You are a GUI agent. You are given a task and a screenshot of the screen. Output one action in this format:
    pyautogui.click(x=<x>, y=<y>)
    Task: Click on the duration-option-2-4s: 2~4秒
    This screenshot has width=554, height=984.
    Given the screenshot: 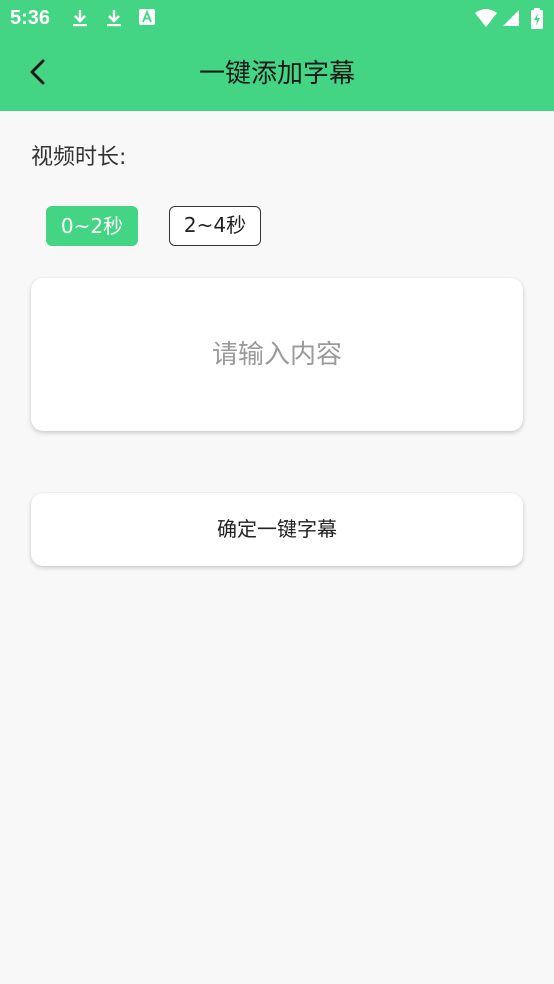 What is the action you would take?
    pyautogui.click(x=215, y=226)
    